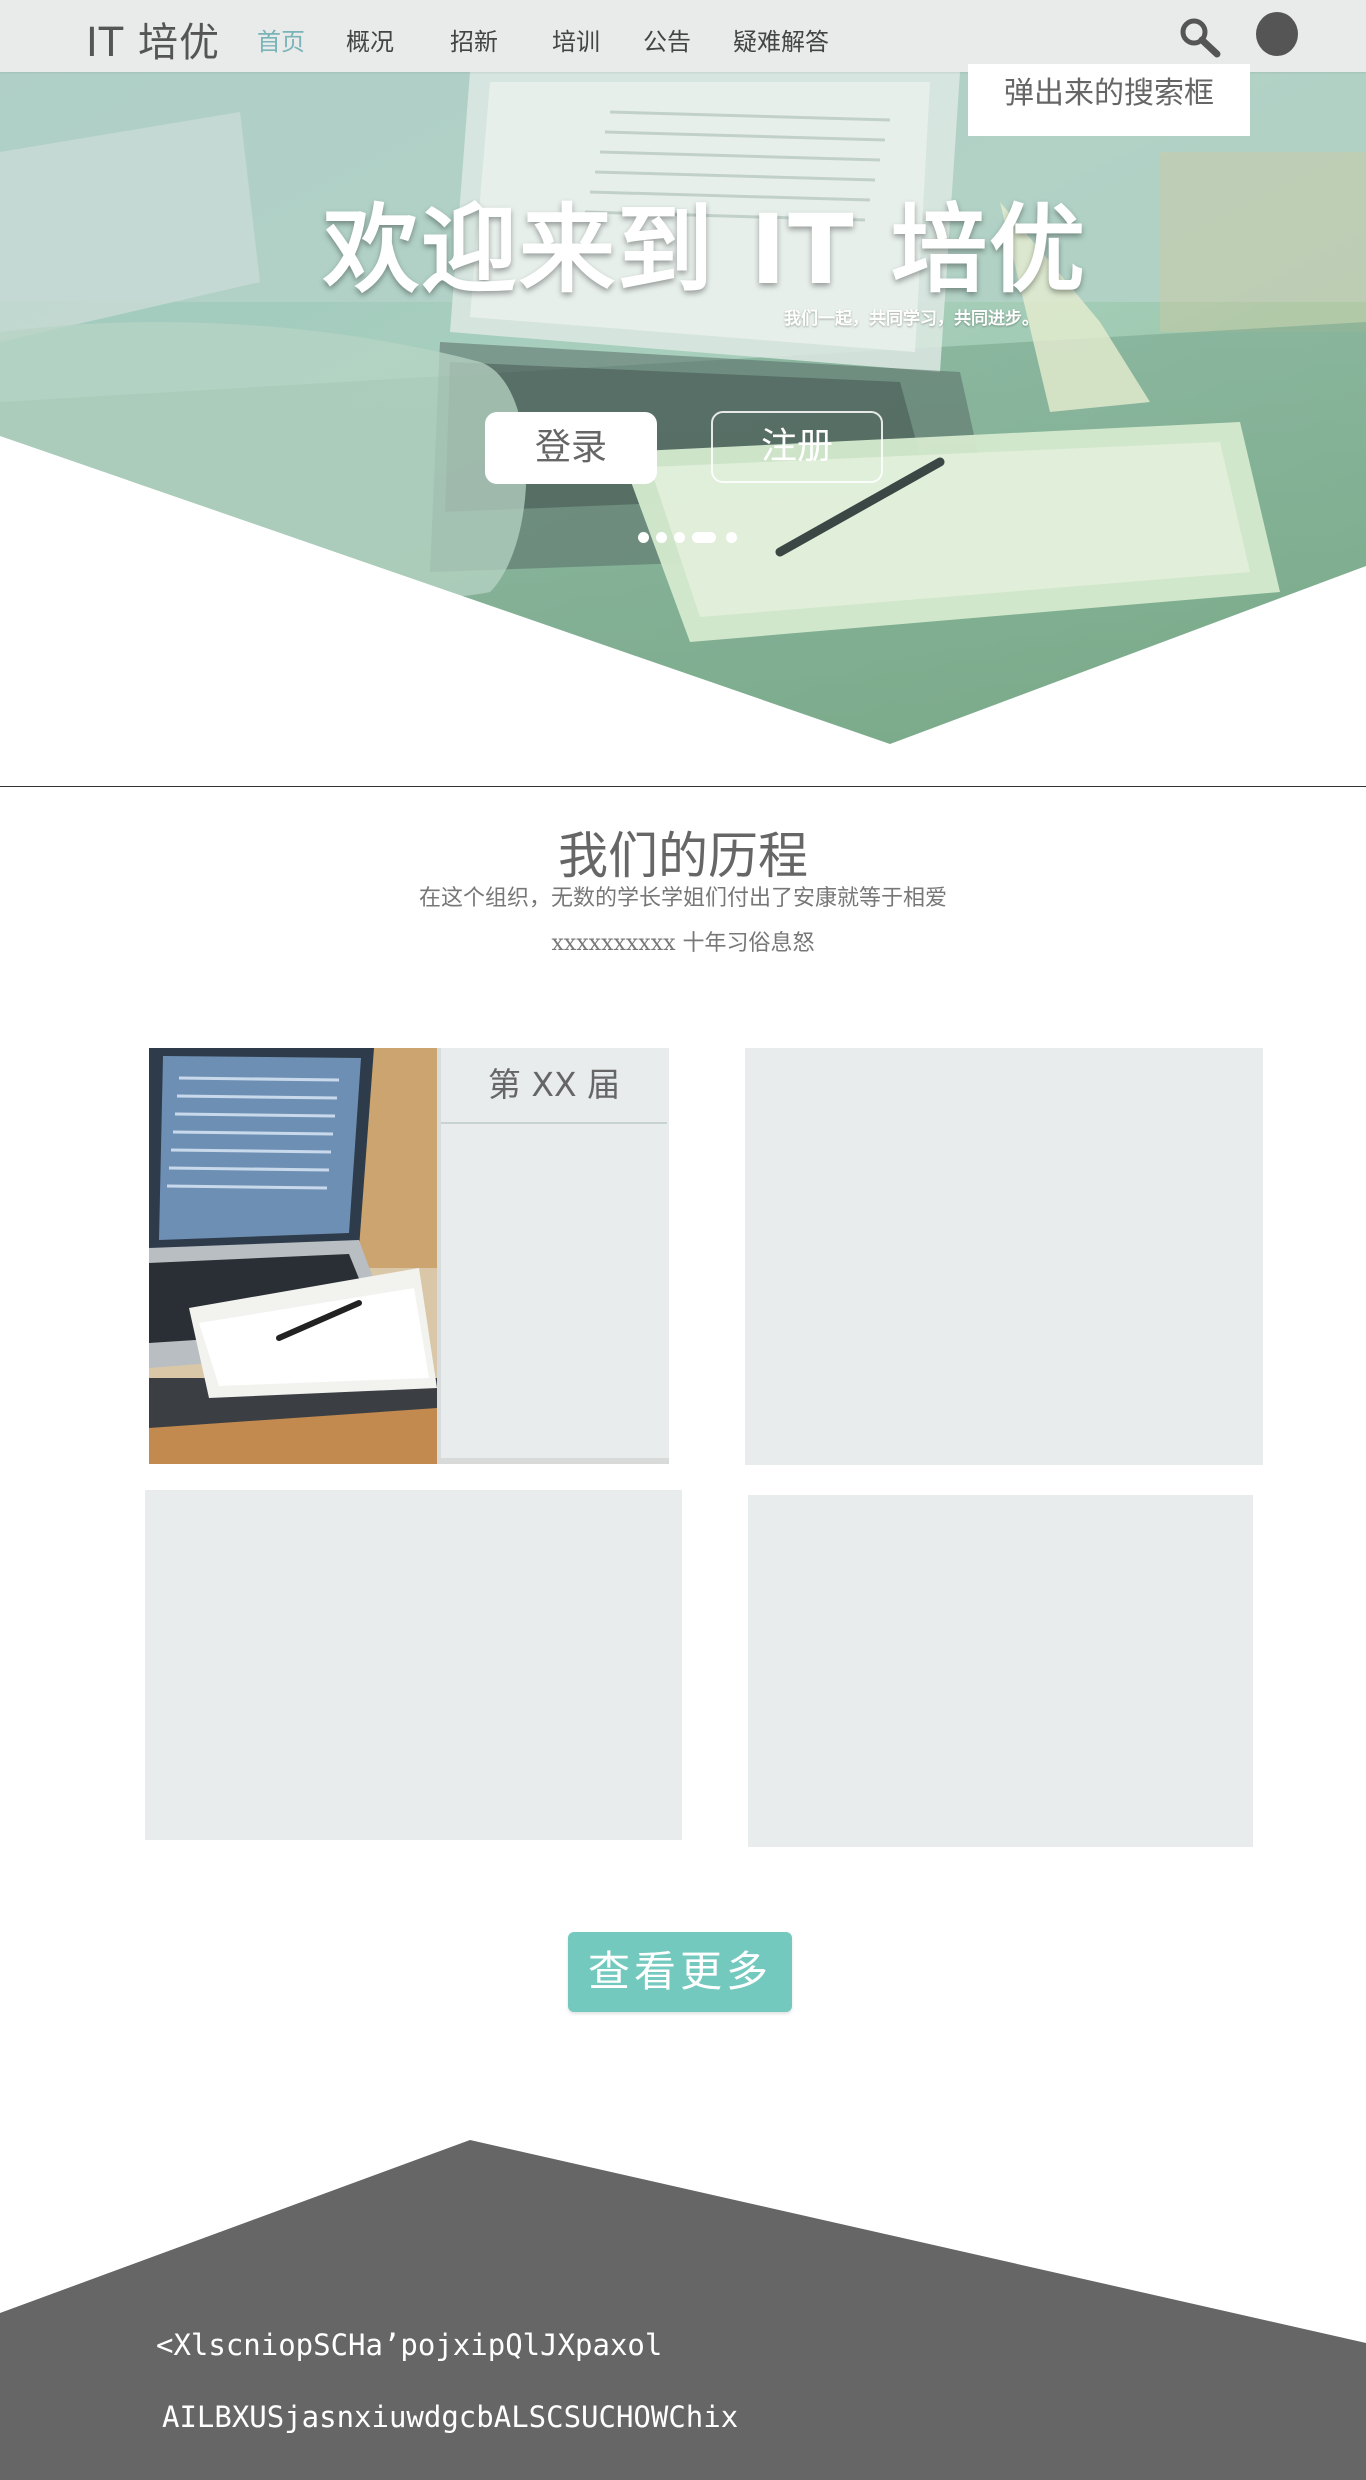  What do you see at coordinates (705, 250) in the screenshot?
I see `hero-title: 欢迎来到 IT 培优` at bounding box center [705, 250].